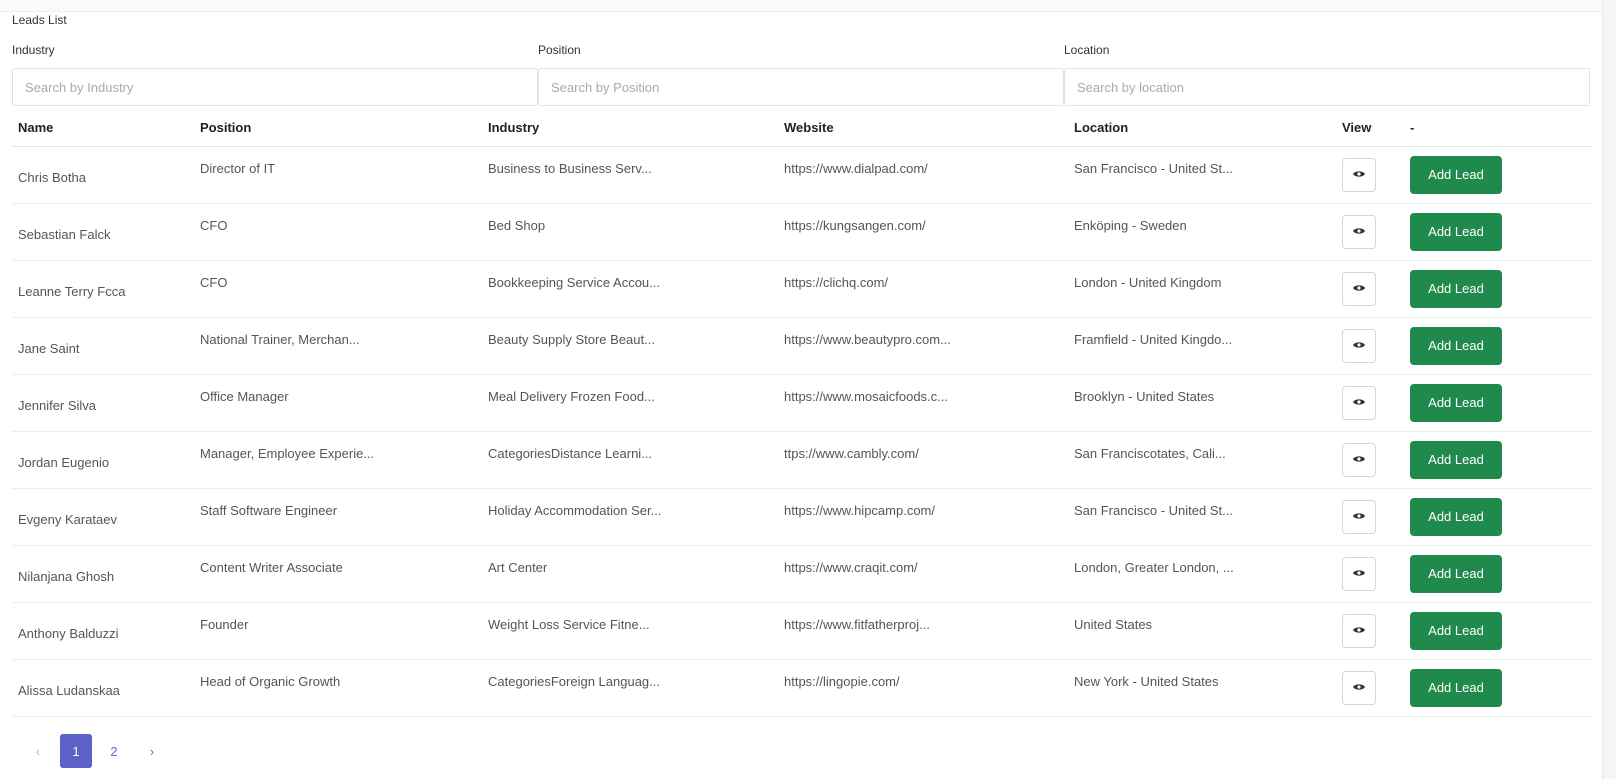  What do you see at coordinates (76, 751) in the screenshot?
I see `page-1-button: 1` at bounding box center [76, 751].